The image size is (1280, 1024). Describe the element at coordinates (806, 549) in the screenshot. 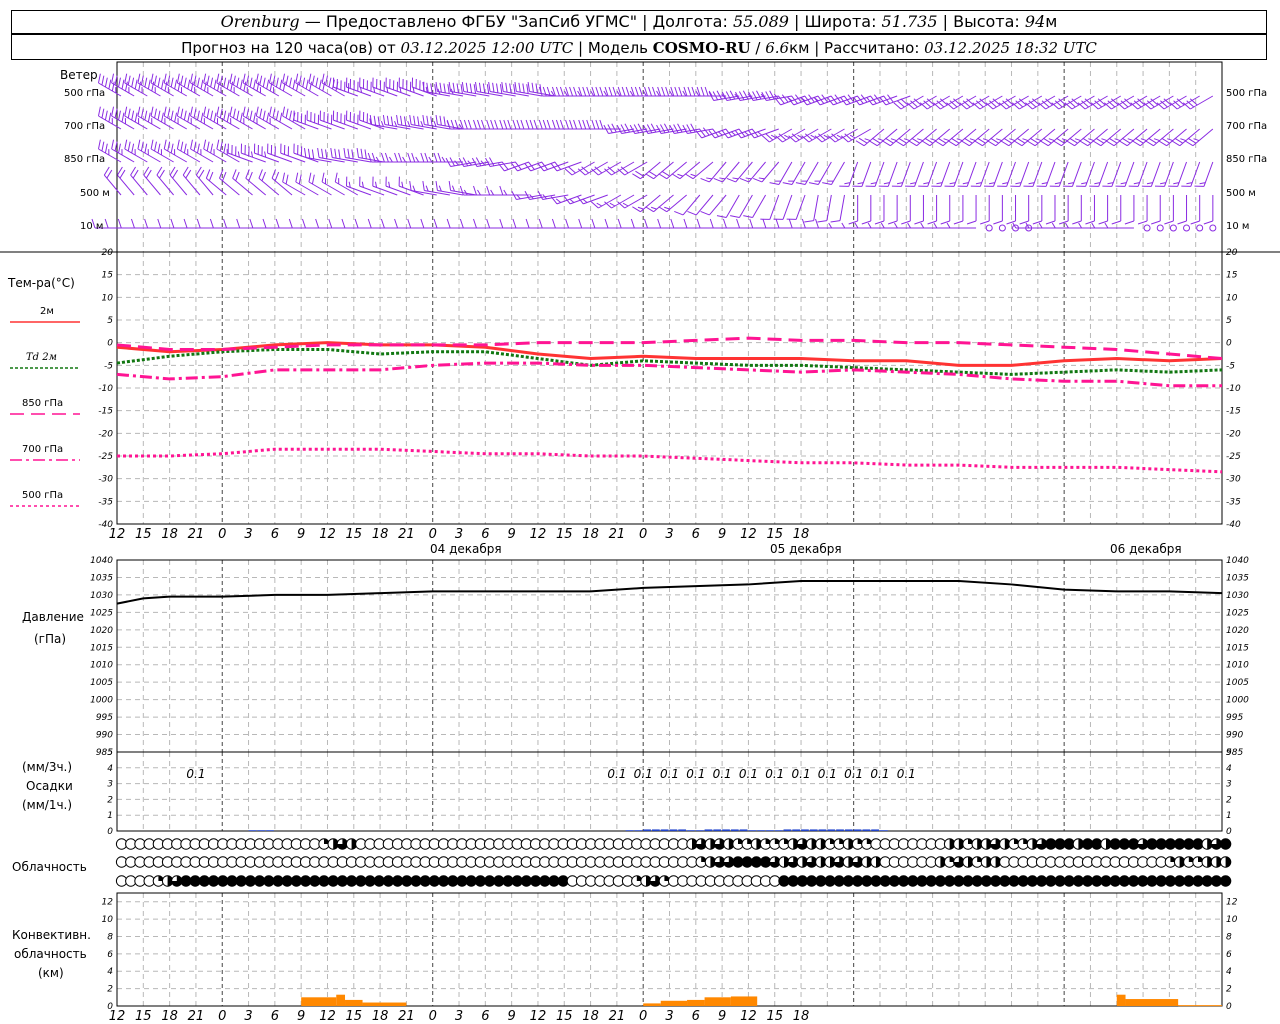

I see `day-label-2: 05 декабря` at that location.